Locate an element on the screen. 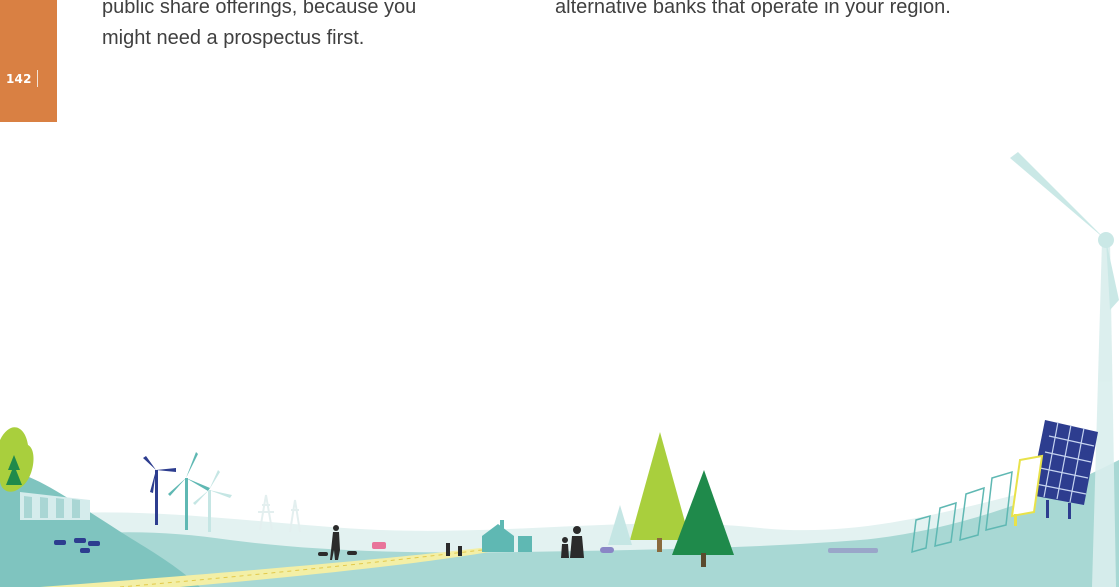 The height and width of the screenshot is (587, 1119). dam-icon is located at coordinates (55, 506).